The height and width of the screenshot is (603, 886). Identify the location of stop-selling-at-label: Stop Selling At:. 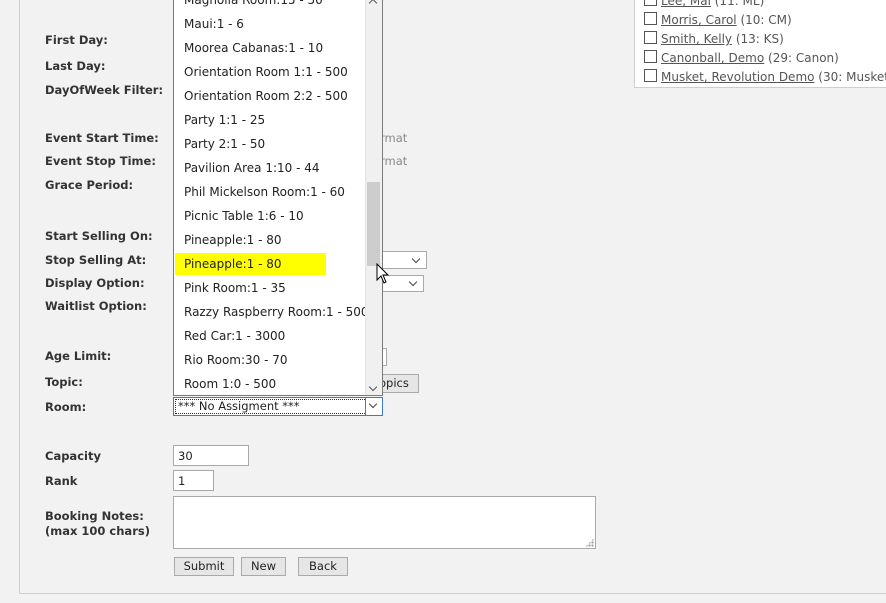
(96, 260).